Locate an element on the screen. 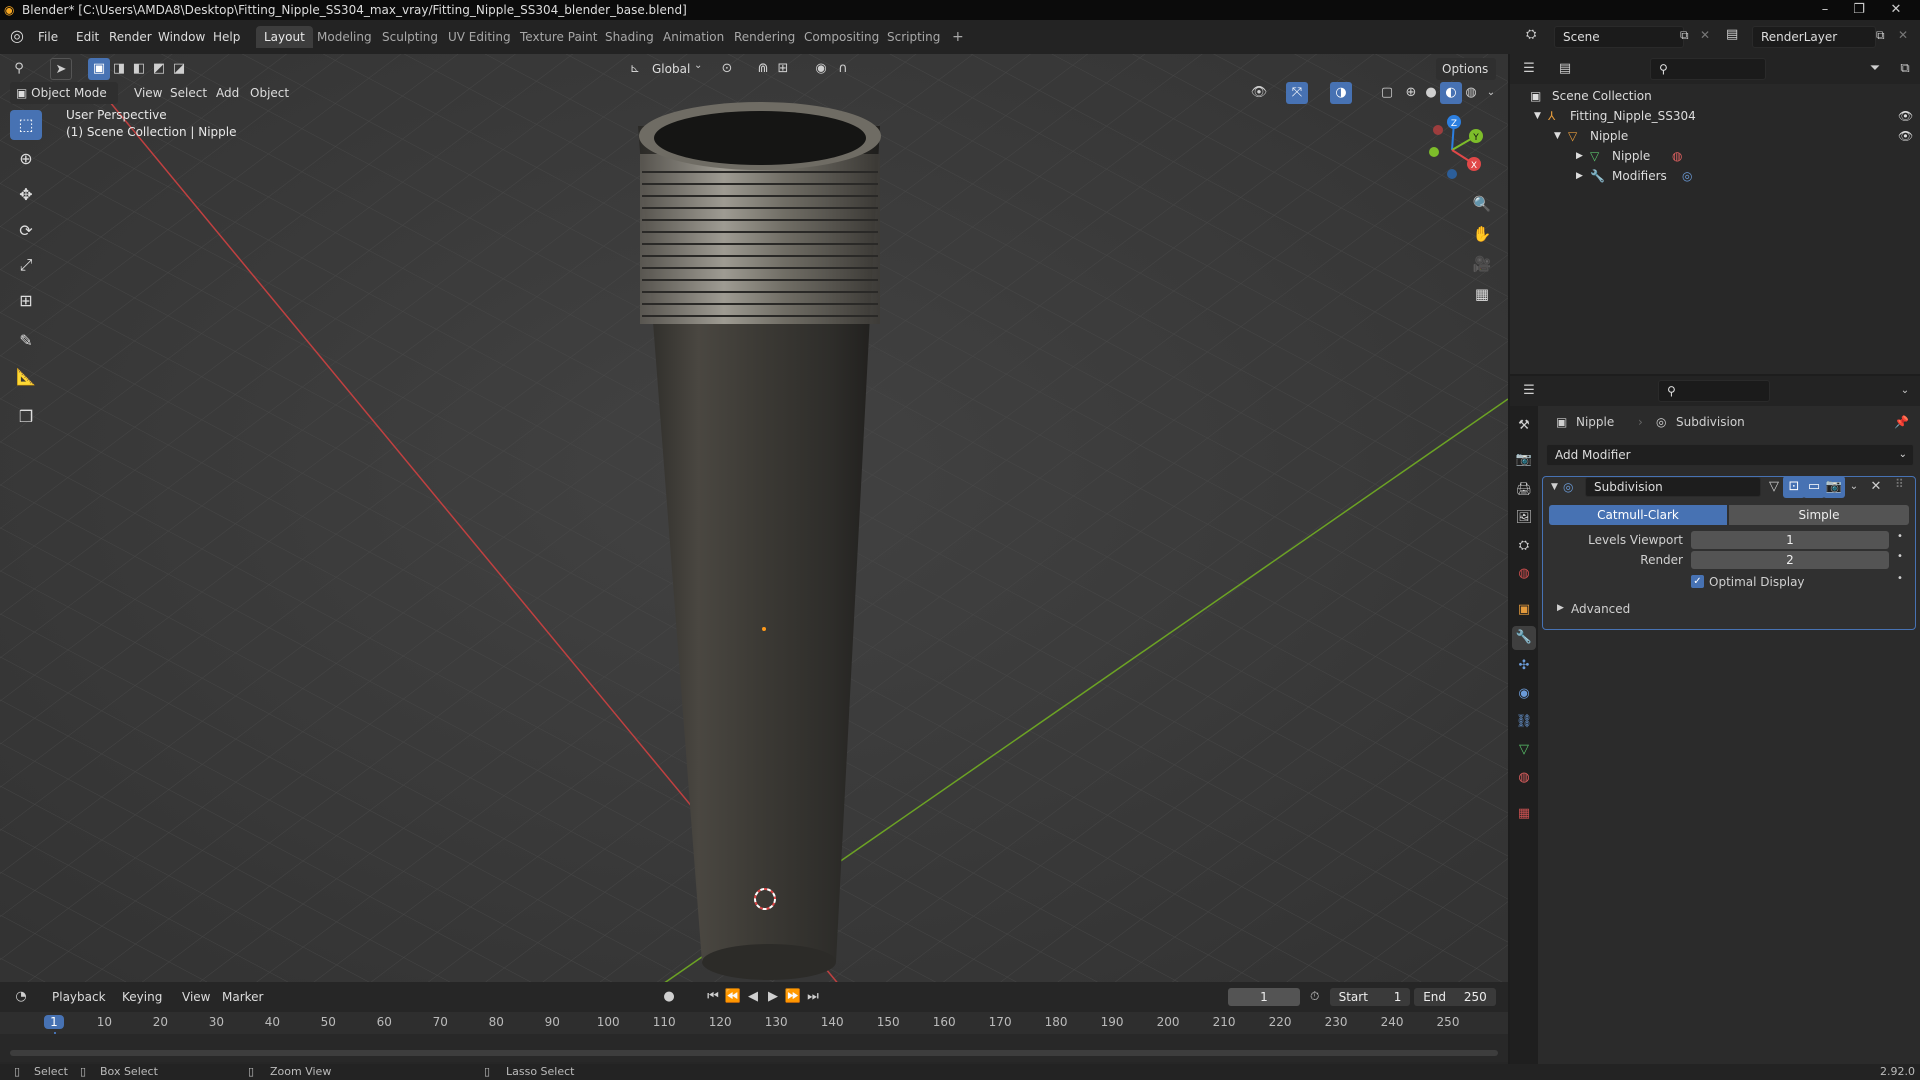 The width and height of the screenshot is (1920, 1080). new-scene-icon: ⧉ is located at coordinates (1684, 35).